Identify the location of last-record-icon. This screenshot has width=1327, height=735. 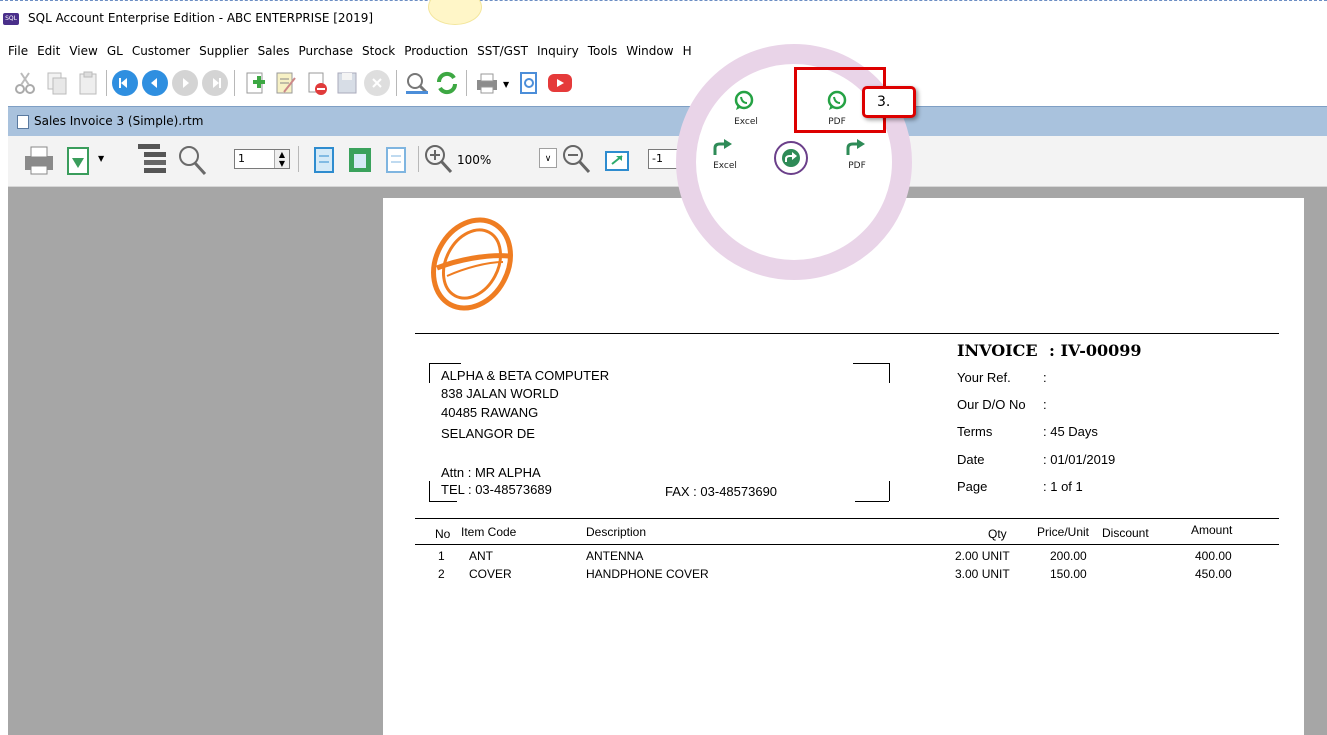
(215, 83).